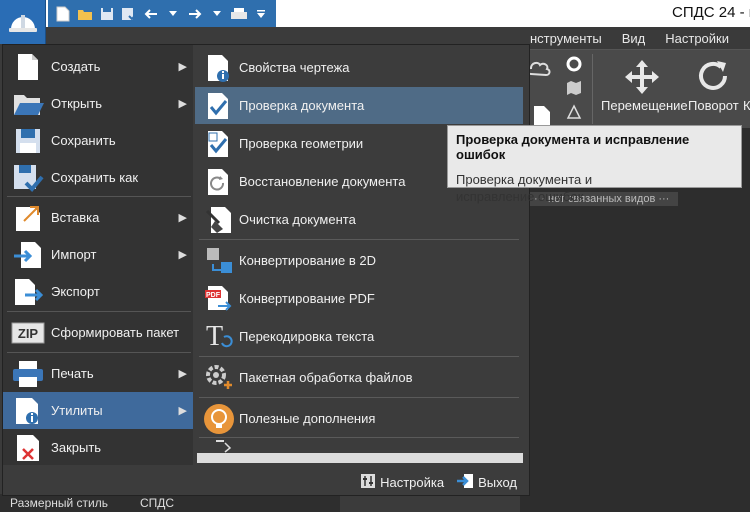 The image size is (750, 512). What do you see at coordinates (28, 292) in the screenshot?
I see `export-icon` at bounding box center [28, 292].